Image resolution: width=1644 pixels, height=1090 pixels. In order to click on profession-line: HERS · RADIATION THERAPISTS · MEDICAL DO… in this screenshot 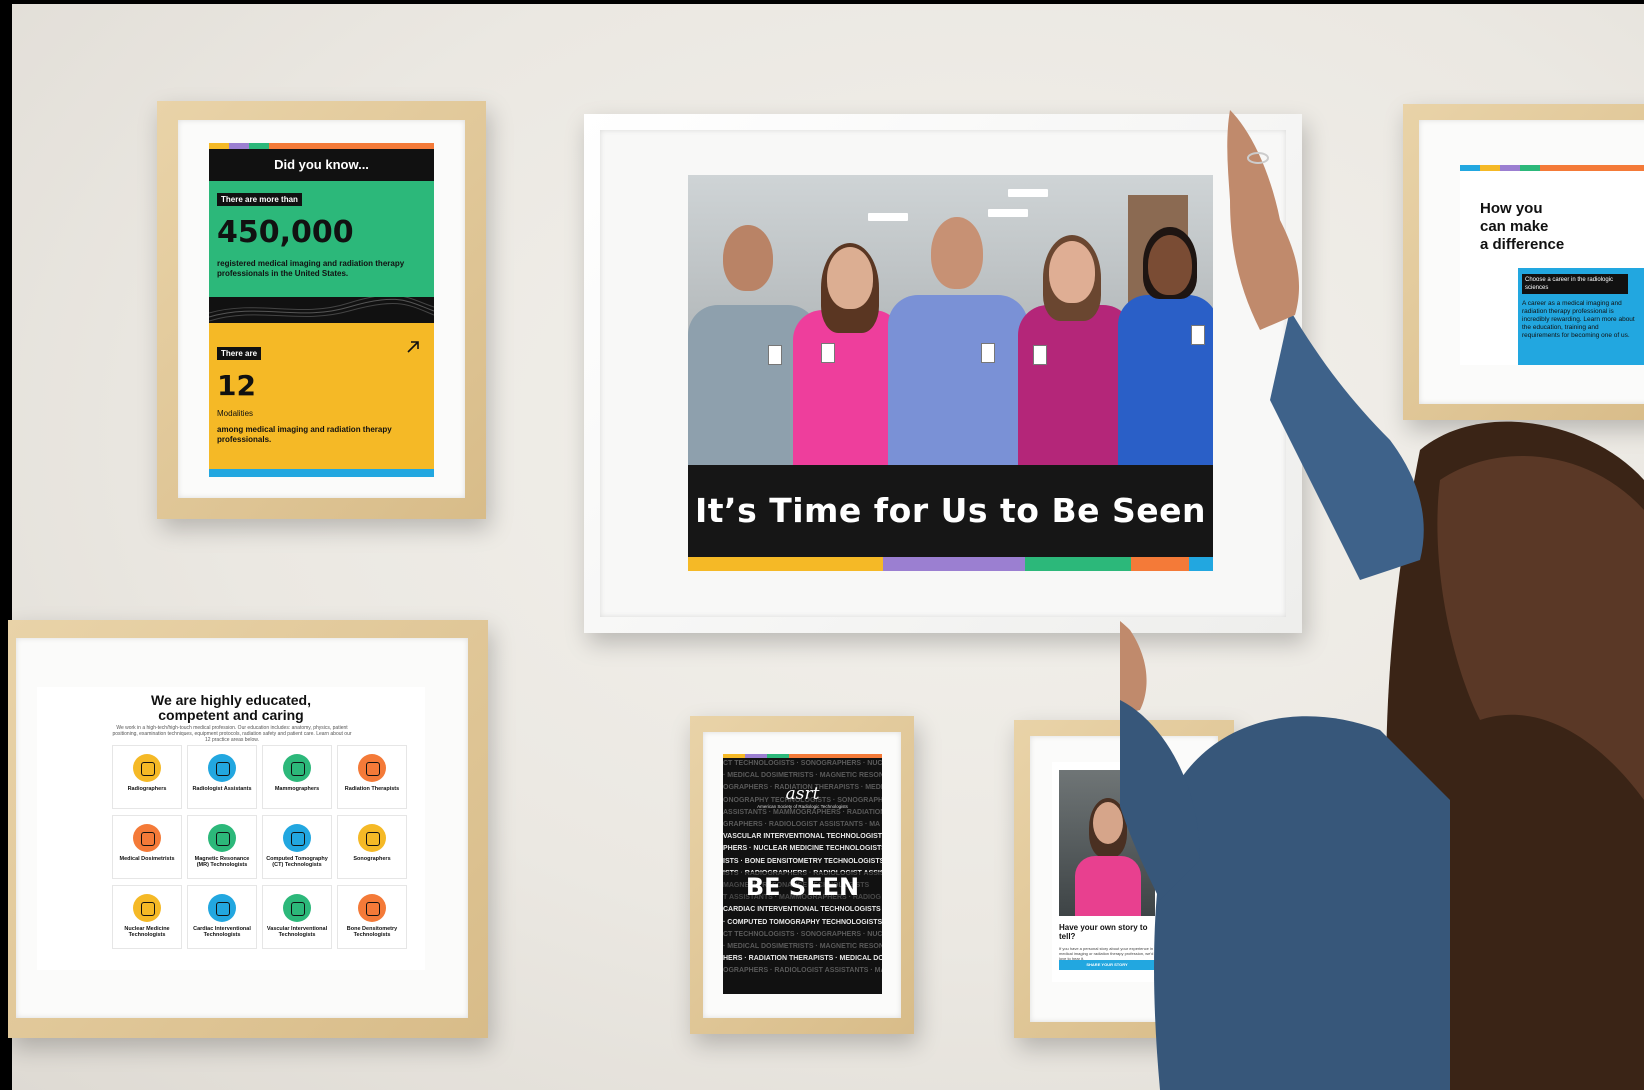, I will do `click(802, 959)`.